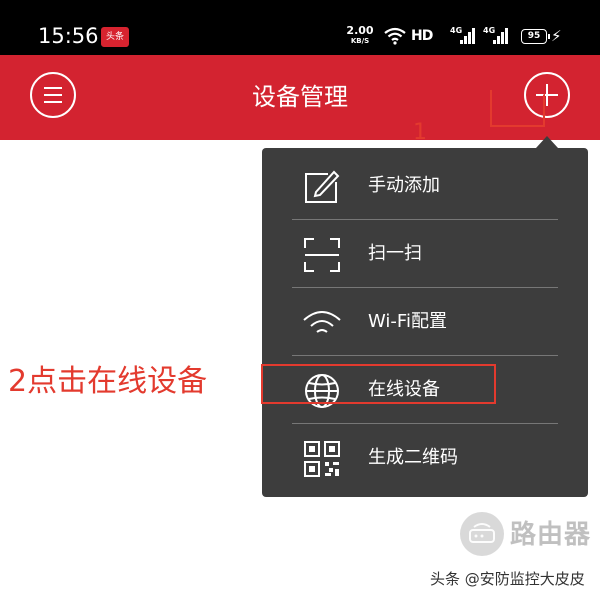  What do you see at coordinates (489, 30) in the screenshot?
I see `sim2-network-label: 4G` at bounding box center [489, 30].